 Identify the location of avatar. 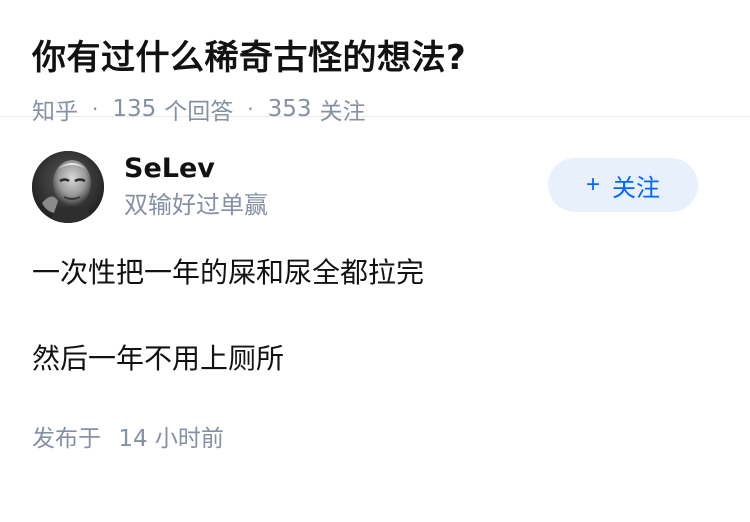
(68, 187).